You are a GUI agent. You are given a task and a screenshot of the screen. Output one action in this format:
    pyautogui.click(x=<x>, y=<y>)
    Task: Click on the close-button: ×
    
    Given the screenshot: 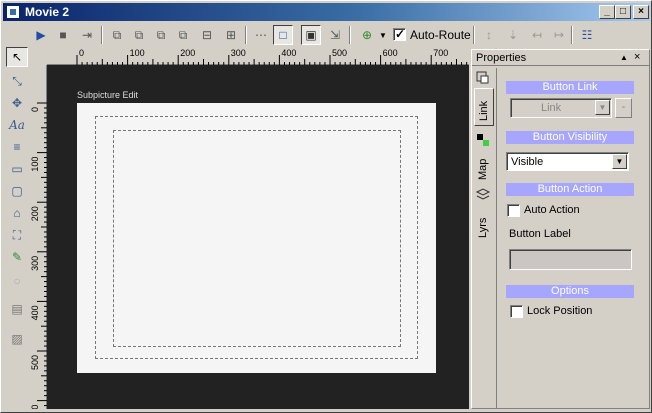 What is the action you would take?
    pyautogui.click(x=641, y=12)
    